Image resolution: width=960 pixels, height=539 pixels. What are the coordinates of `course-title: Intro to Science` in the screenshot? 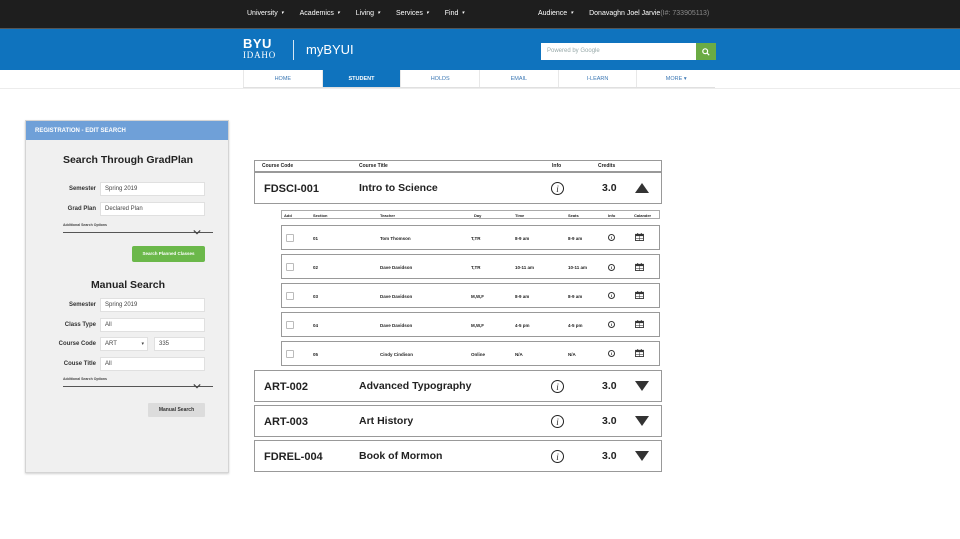 It's located at (398, 188).